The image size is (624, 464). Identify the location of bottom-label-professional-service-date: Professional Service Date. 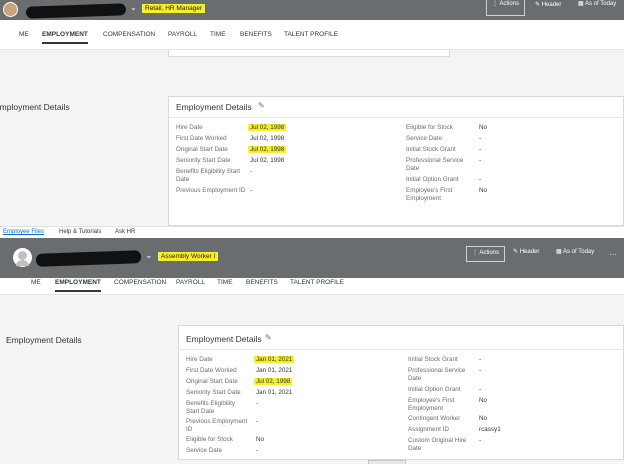
(437, 374).